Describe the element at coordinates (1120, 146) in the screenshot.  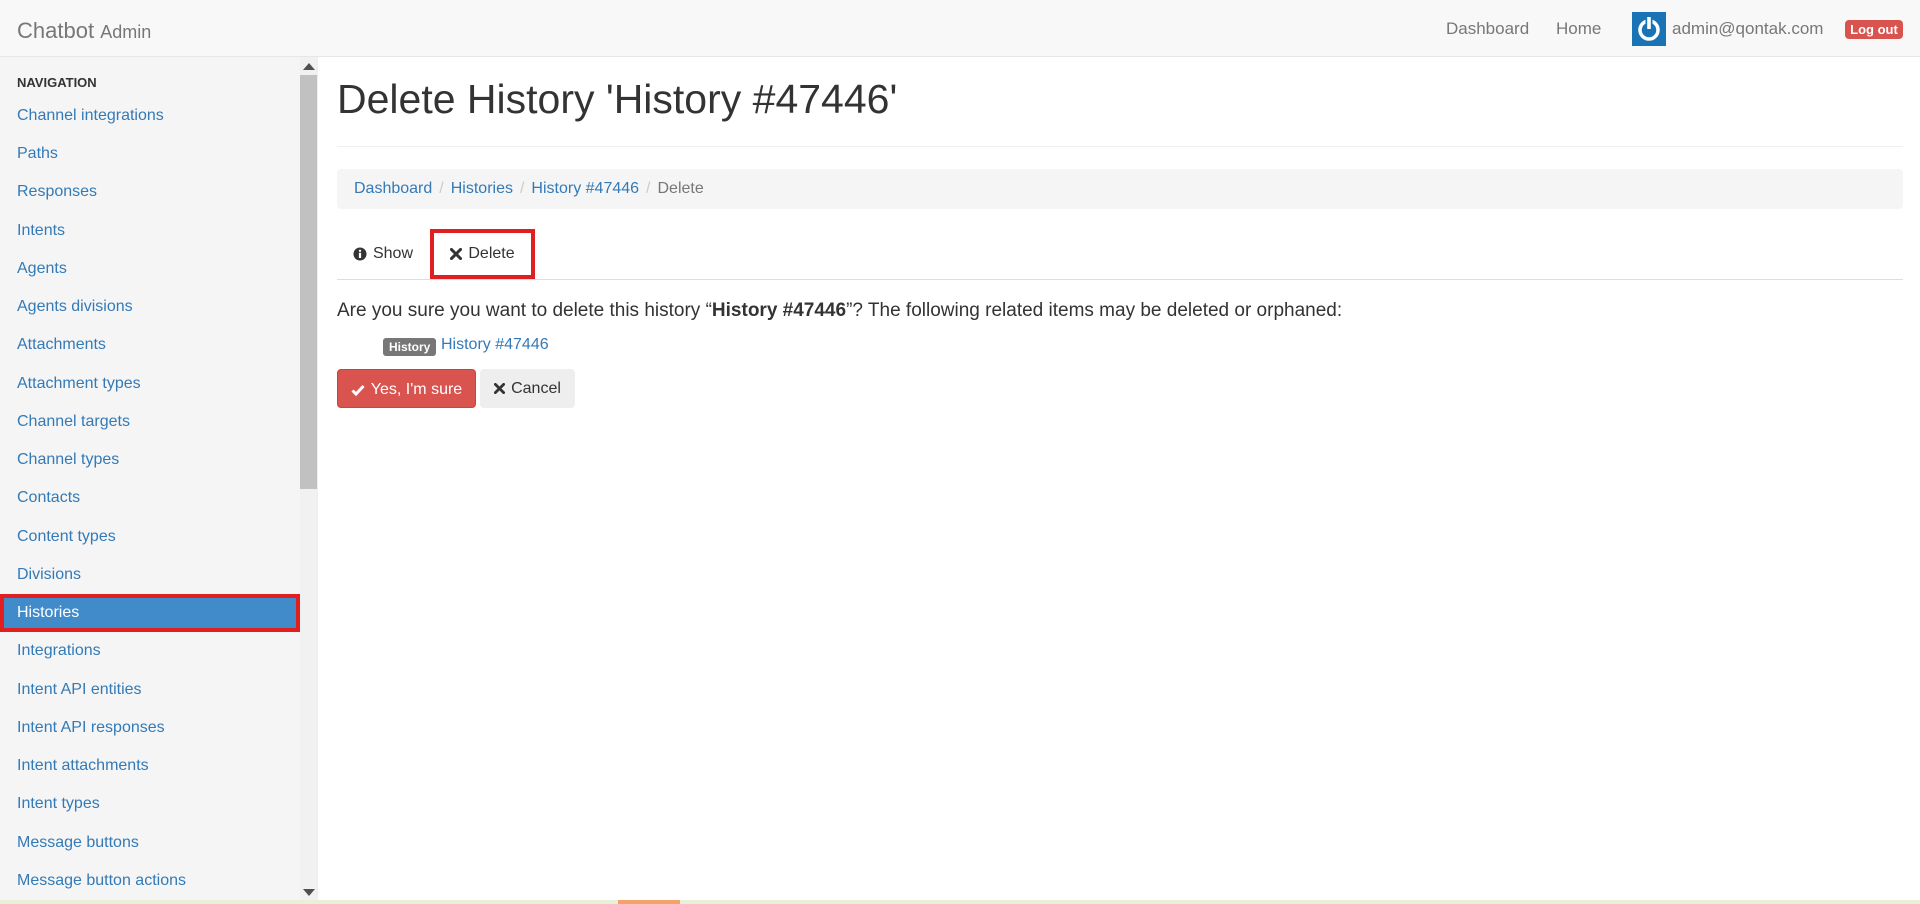
I see `title-divider` at that location.